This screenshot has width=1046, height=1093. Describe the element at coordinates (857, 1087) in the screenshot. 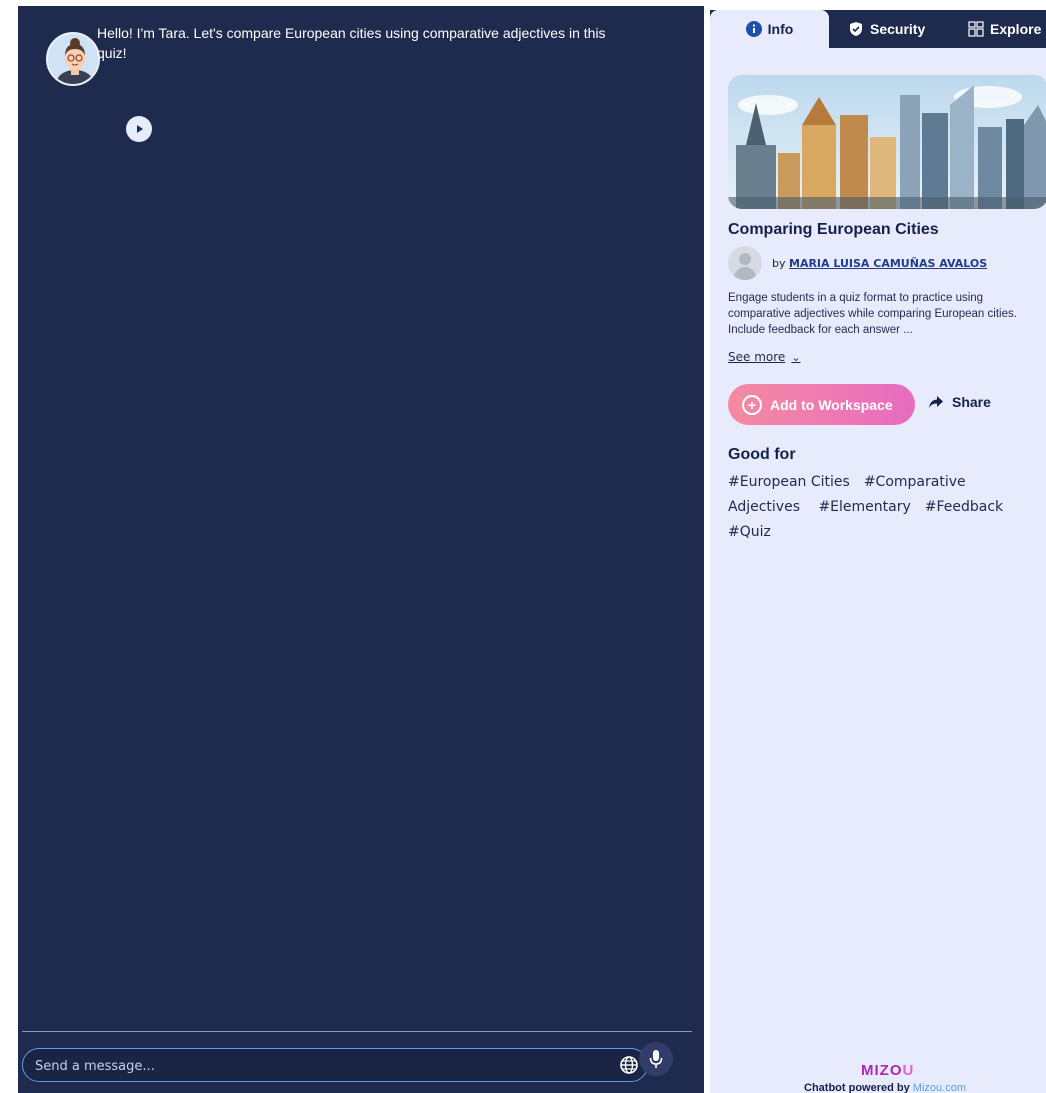

I see `powered-text: Chatbot powered by` at that location.